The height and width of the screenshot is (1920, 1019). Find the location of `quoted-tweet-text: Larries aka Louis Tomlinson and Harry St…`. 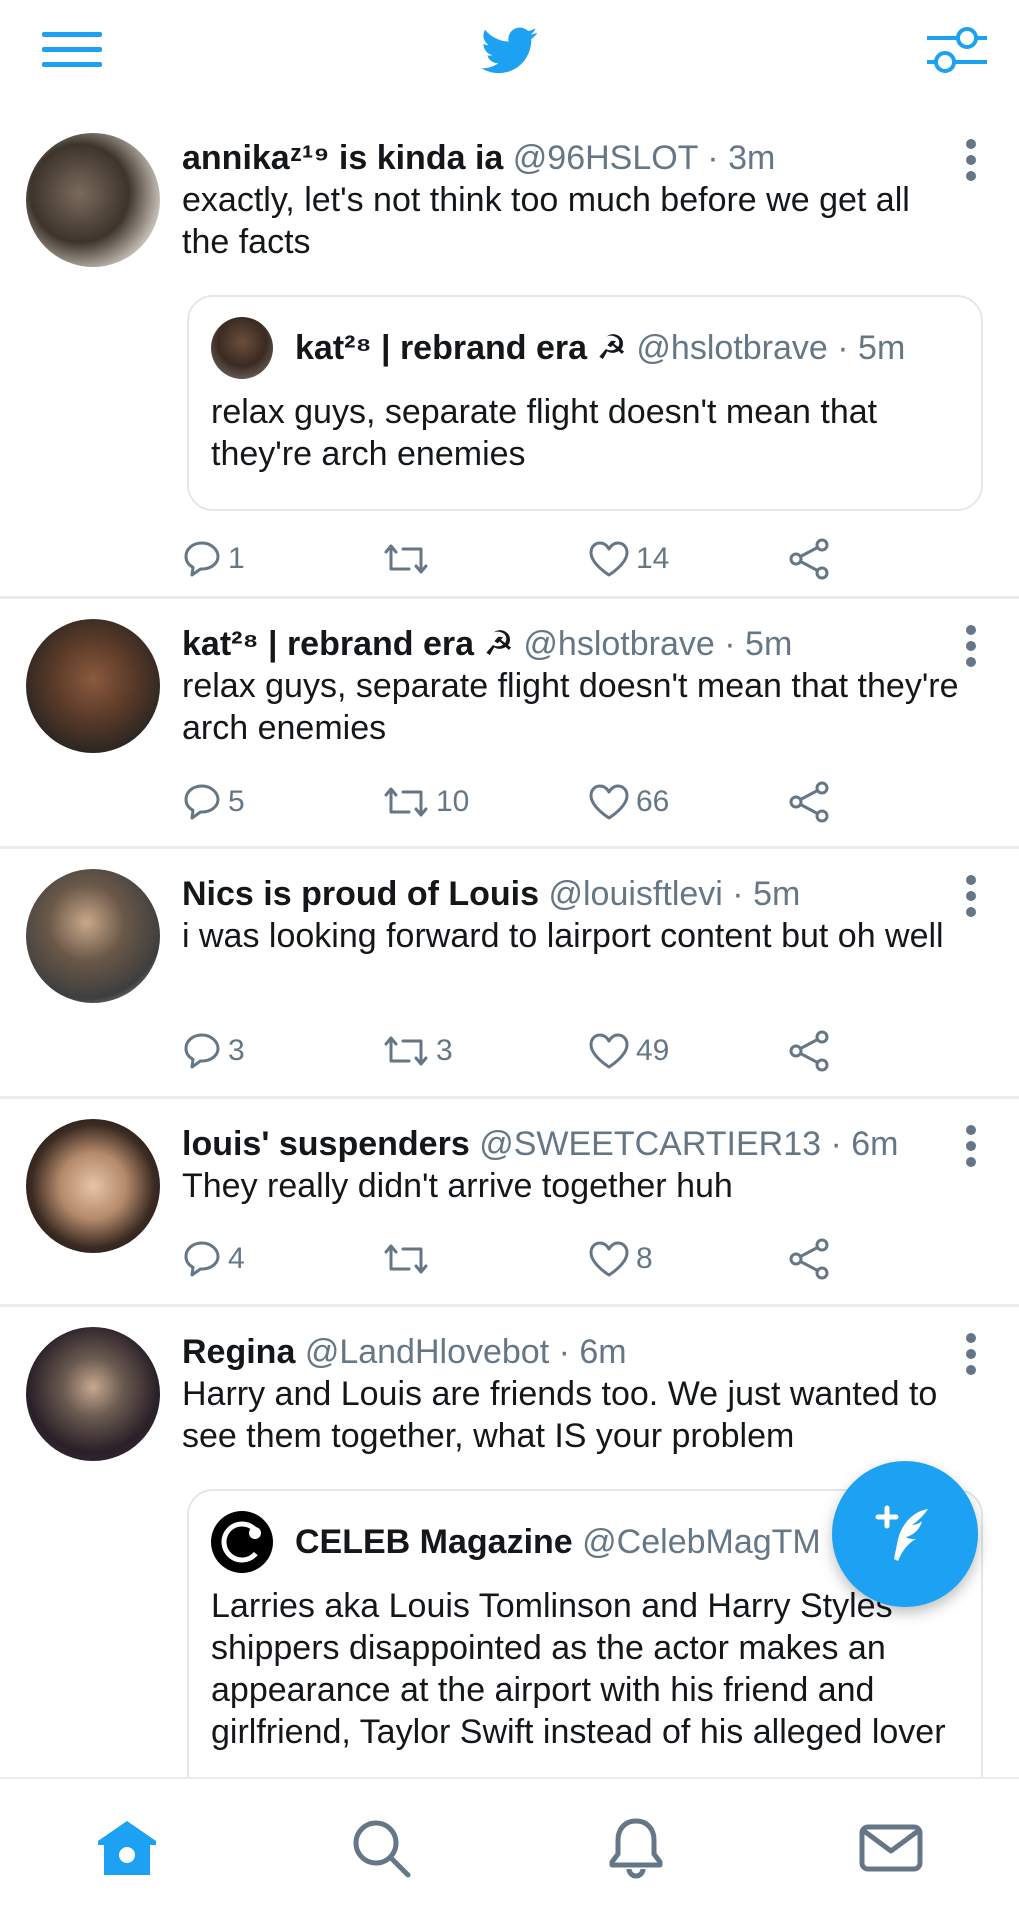

quoted-tweet-text: Larries aka Louis Tomlinson and Harry St… is located at coordinates (578, 1669).